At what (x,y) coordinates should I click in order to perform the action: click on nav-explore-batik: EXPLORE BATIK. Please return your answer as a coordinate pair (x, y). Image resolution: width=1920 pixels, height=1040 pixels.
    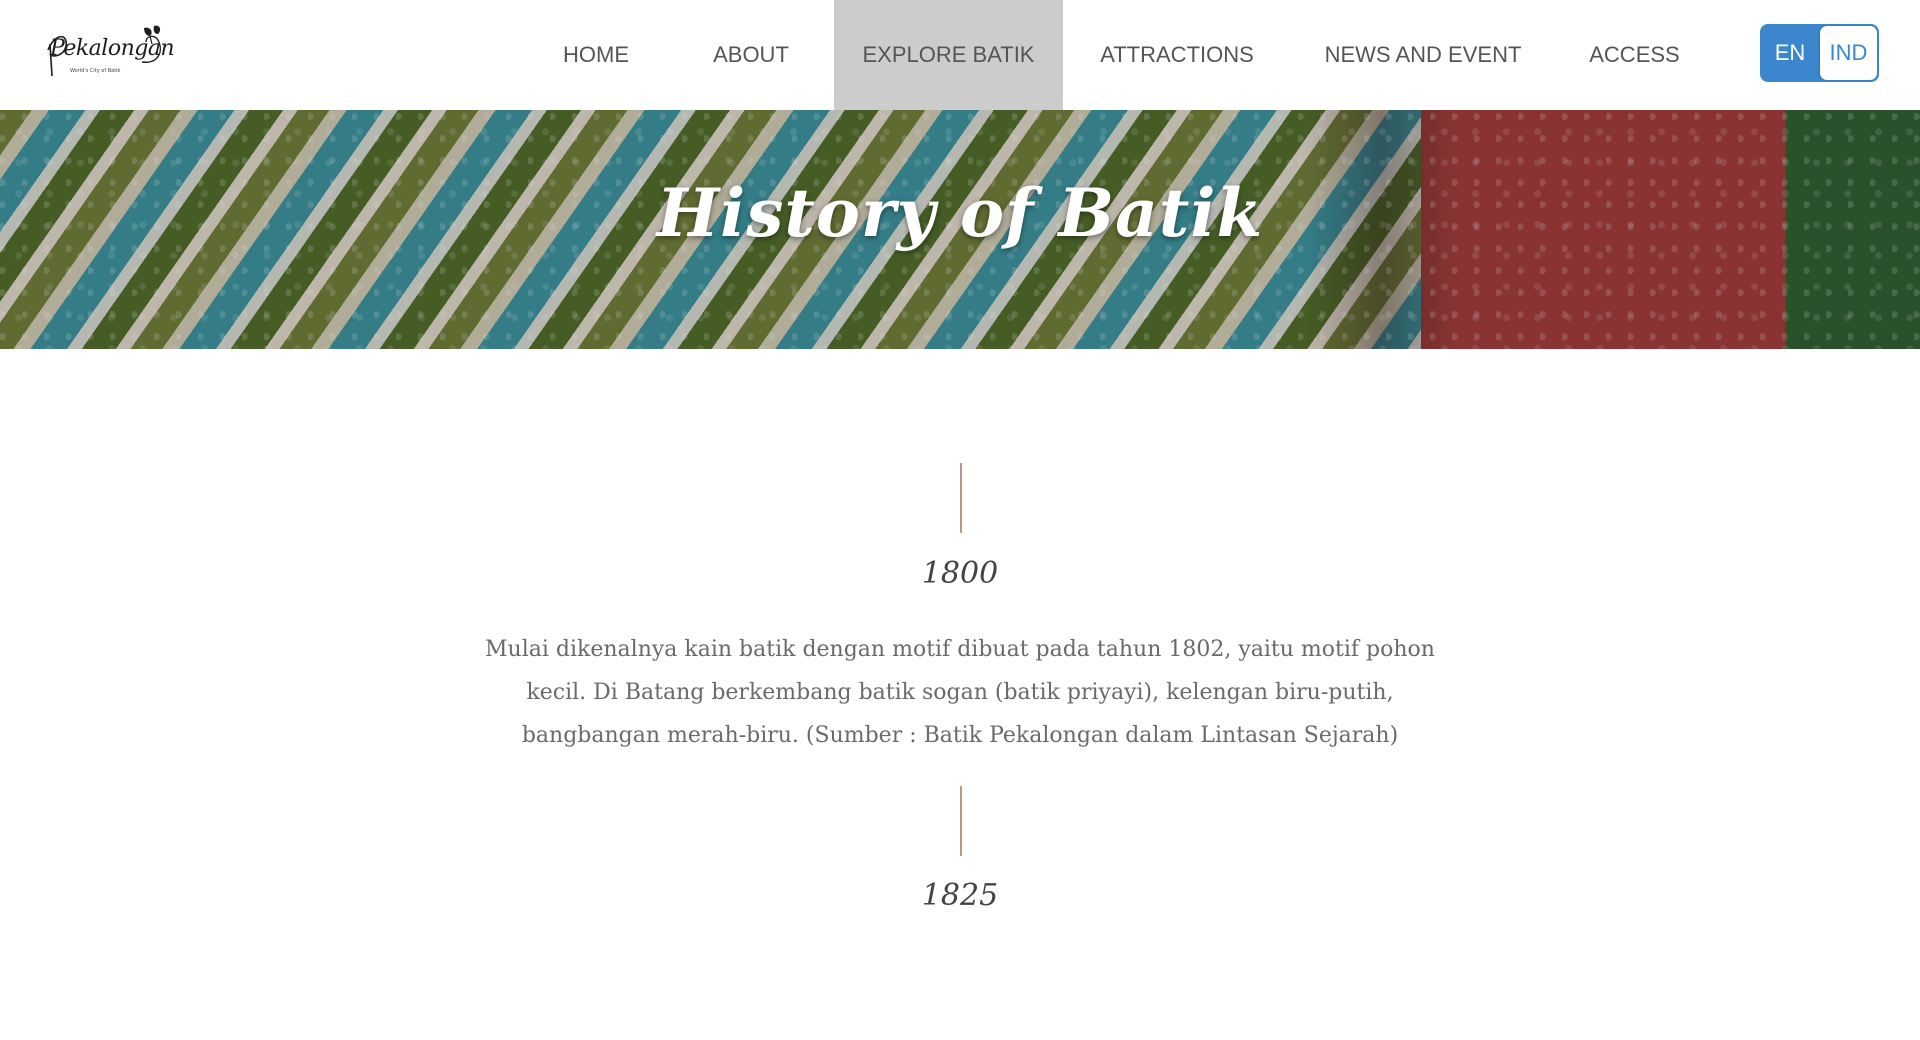
    Looking at the image, I should click on (948, 55).